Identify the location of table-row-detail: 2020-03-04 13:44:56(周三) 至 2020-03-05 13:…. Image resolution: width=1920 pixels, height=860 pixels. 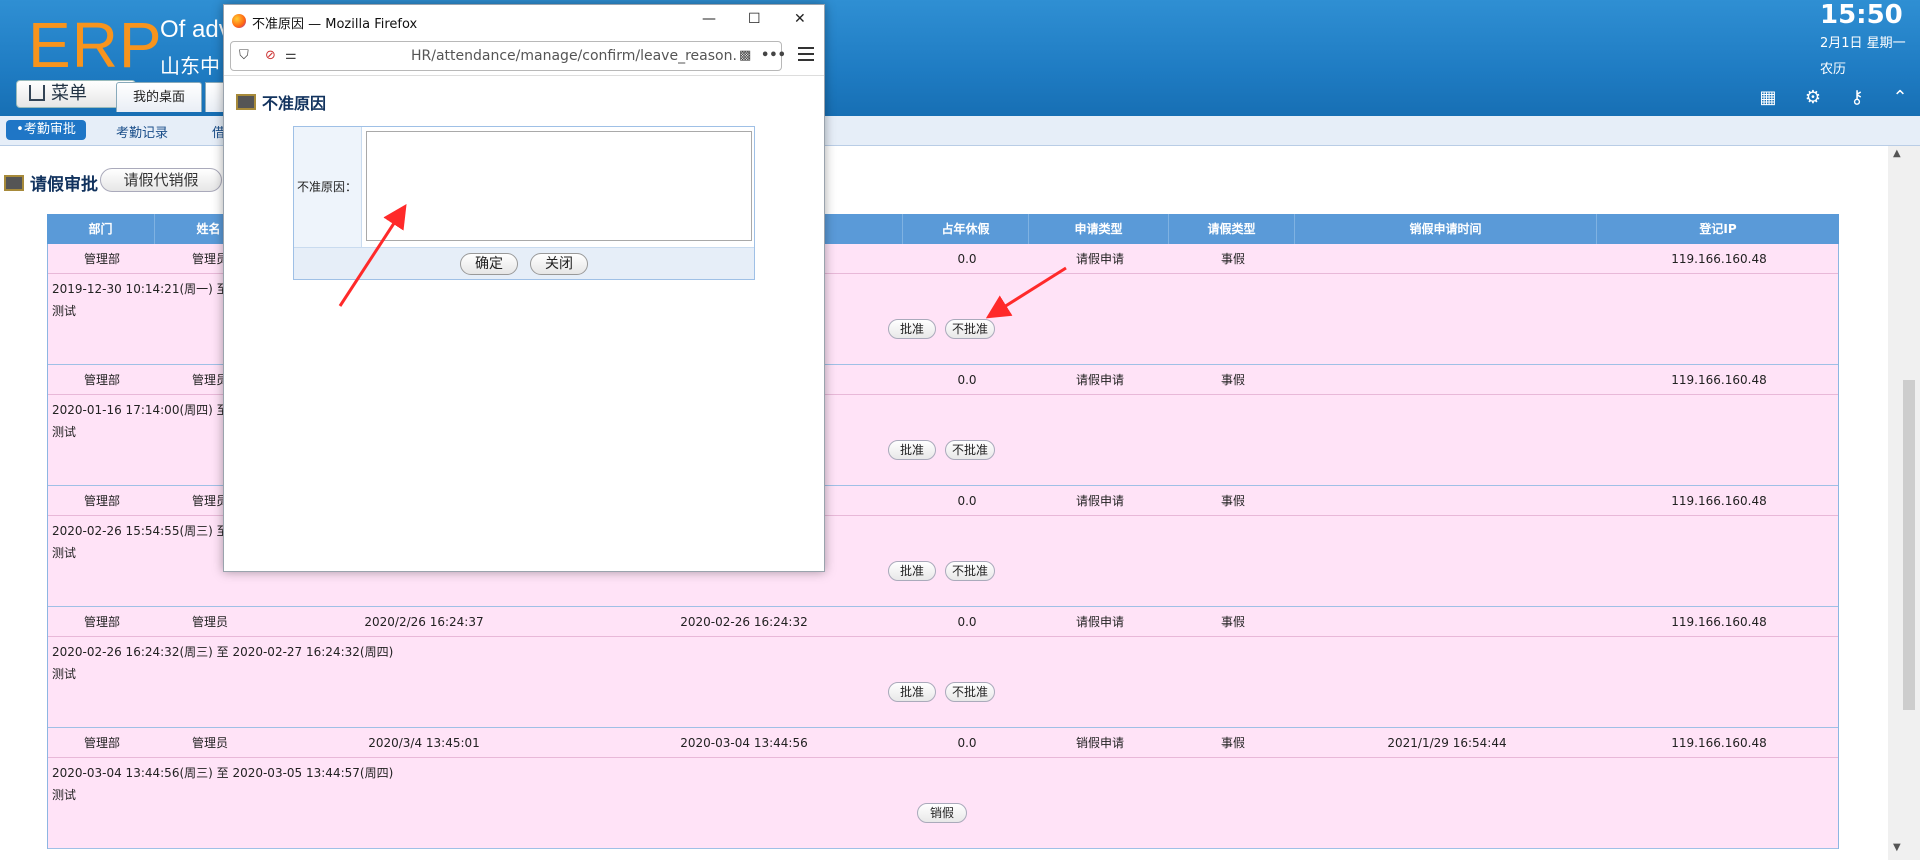
(943, 803).